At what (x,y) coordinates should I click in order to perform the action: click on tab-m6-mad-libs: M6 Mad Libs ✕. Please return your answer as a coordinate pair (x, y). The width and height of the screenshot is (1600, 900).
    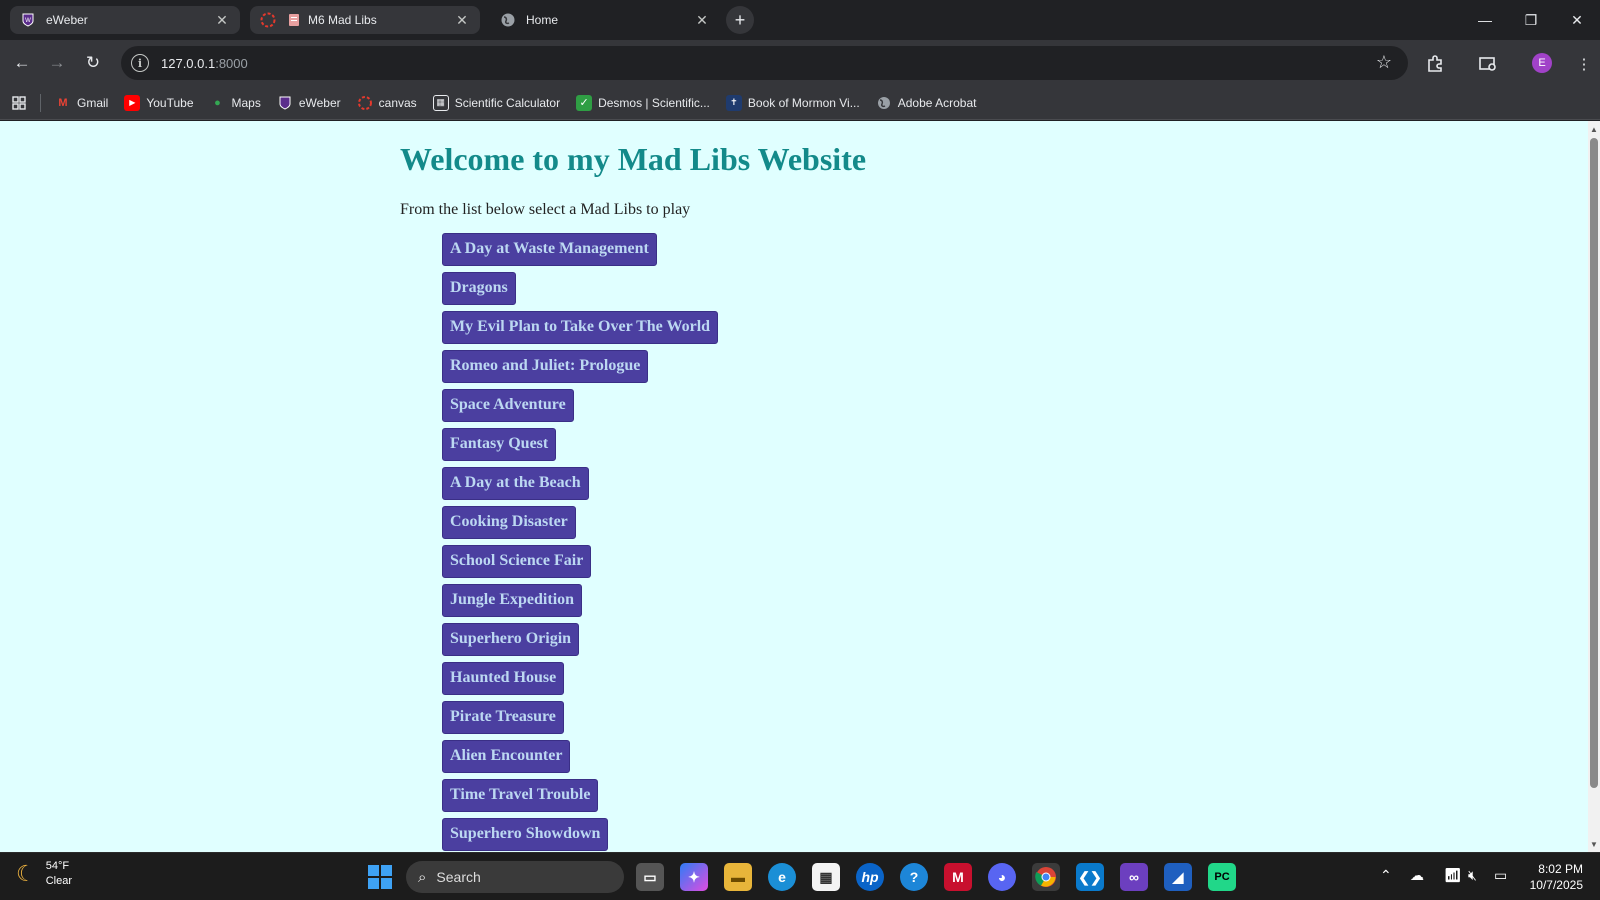
    Looking at the image, I should click on (365, 20).